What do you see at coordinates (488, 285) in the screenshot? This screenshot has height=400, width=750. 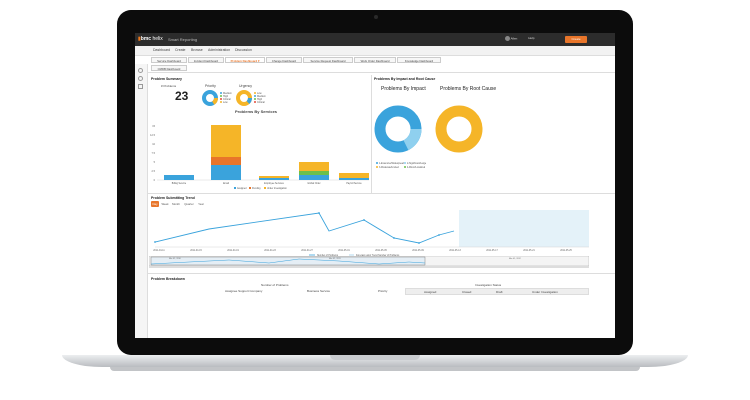 I see `breakdown-status-label: Investigation Status` at bounding box center [488, 285].